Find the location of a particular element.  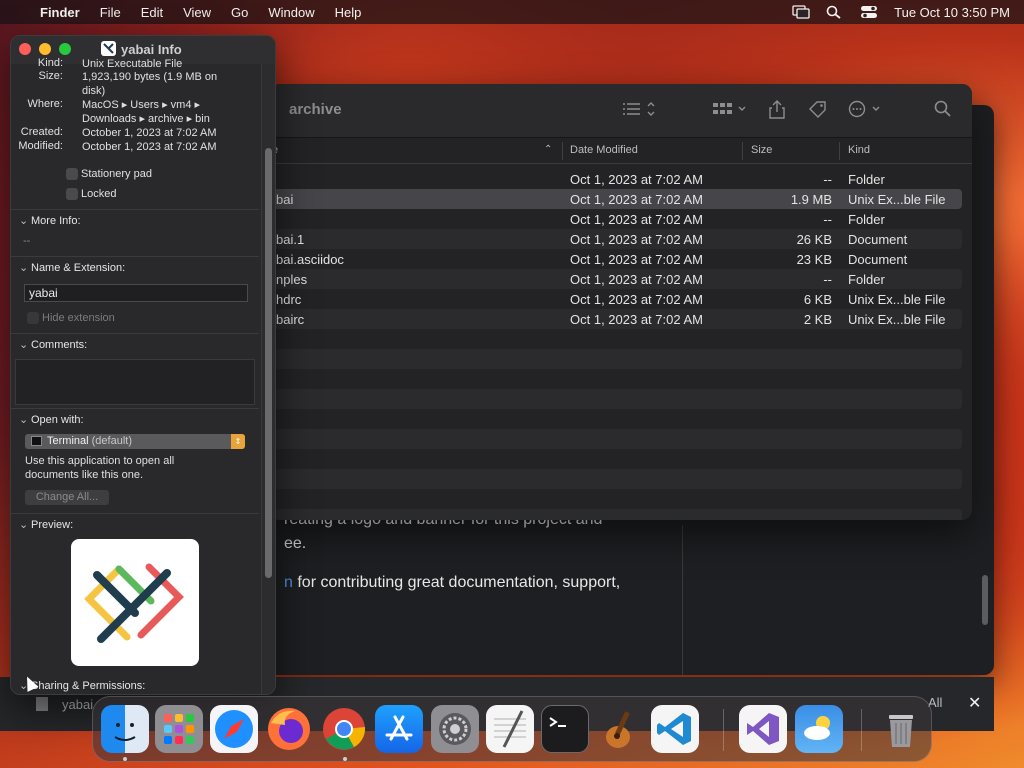

visual-studio-icon is located at coordinates (763, 729).